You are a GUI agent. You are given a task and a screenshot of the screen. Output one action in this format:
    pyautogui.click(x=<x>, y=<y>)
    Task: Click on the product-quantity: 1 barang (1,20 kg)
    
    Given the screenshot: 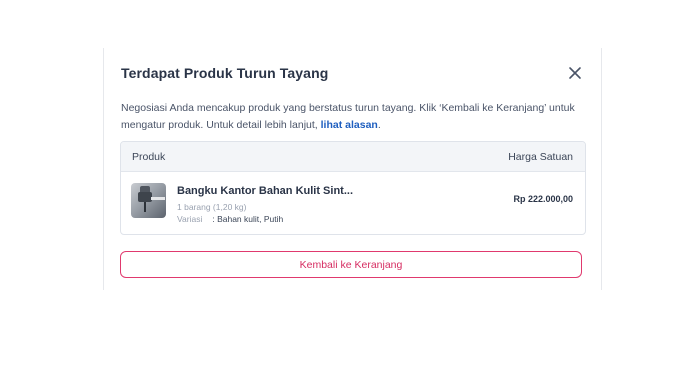 What is the action you would take?
    pyautogui.click(x=212, y=207)
    